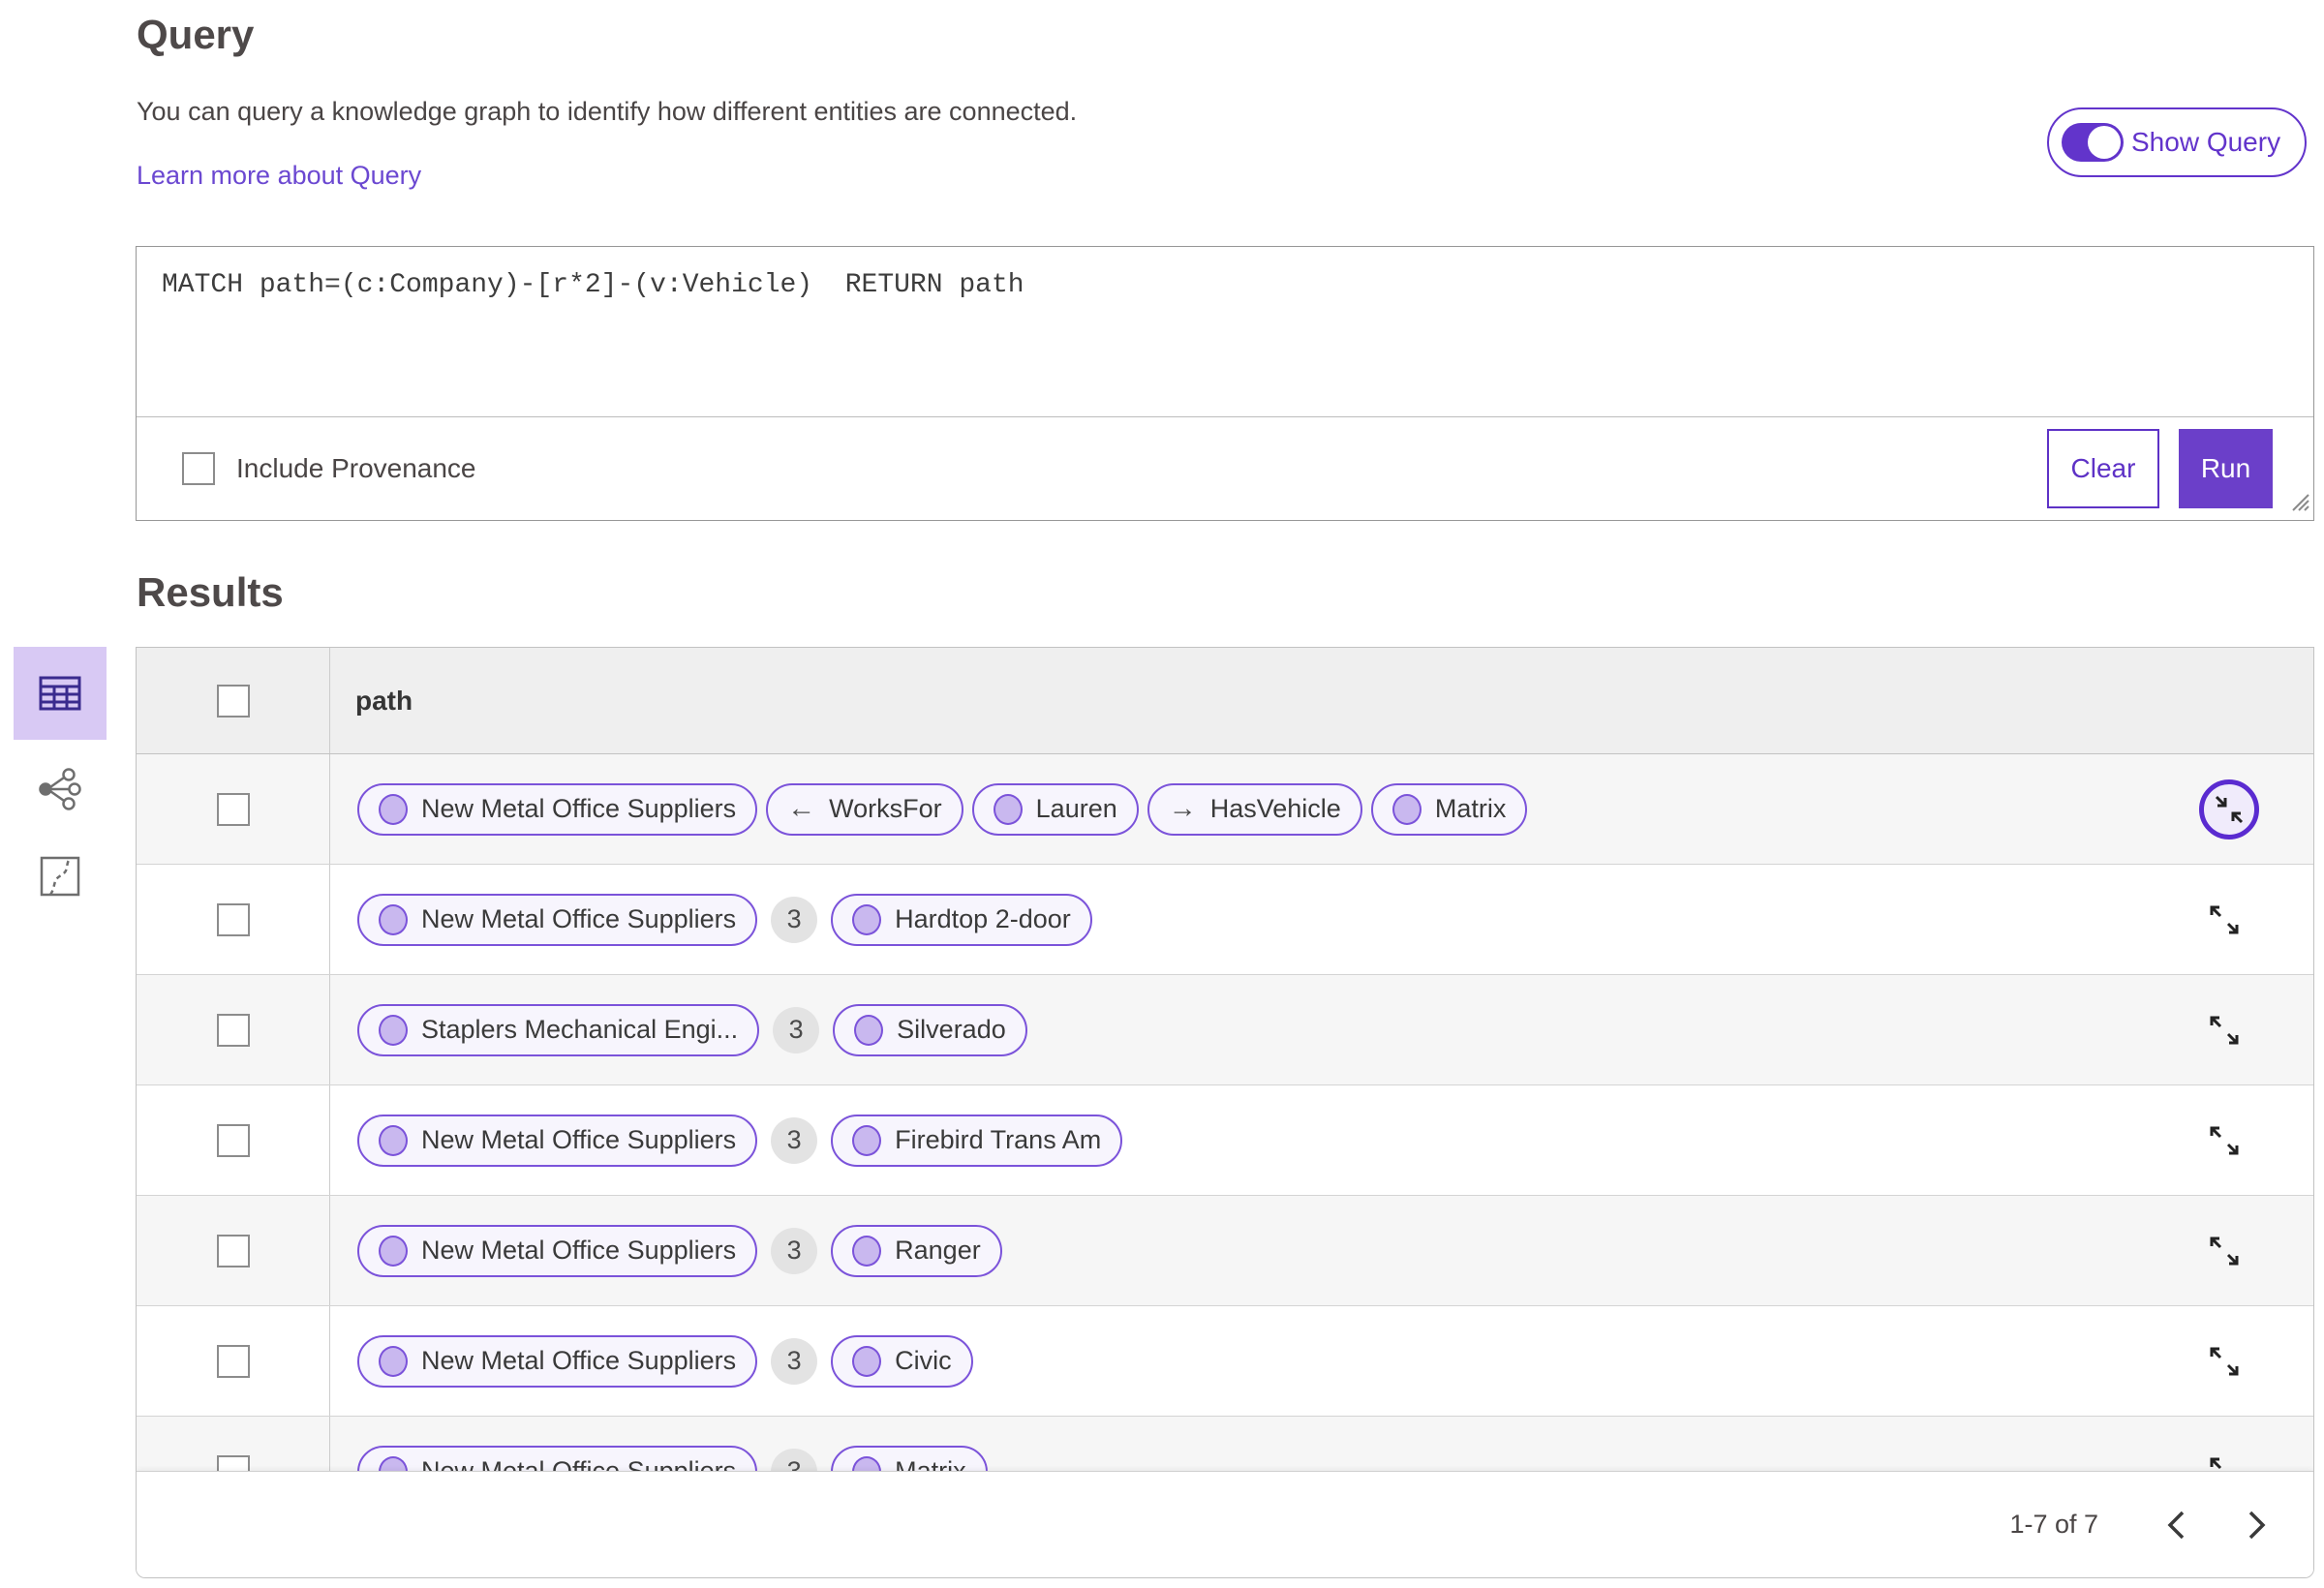  I want to click on arrow-right-icon: →, so click(1183, 808).